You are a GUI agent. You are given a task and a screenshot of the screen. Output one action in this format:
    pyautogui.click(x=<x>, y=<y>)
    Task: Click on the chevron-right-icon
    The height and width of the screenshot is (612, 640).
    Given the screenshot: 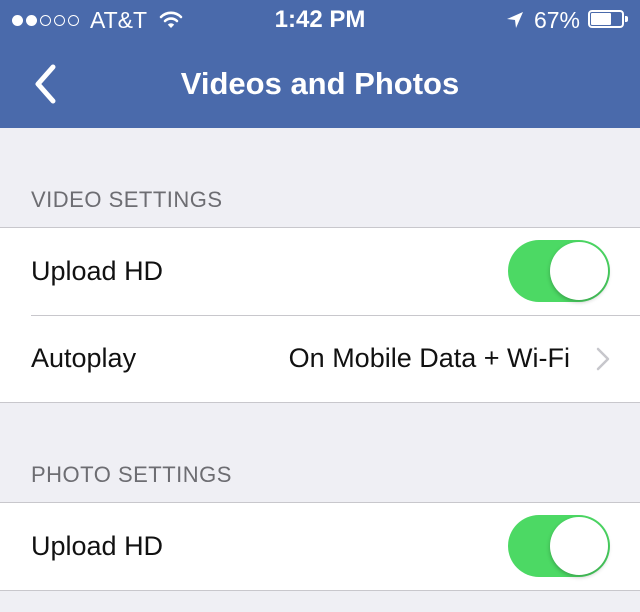 What is the action you would take?
    pyautogui.click(x=603, y=359)
    